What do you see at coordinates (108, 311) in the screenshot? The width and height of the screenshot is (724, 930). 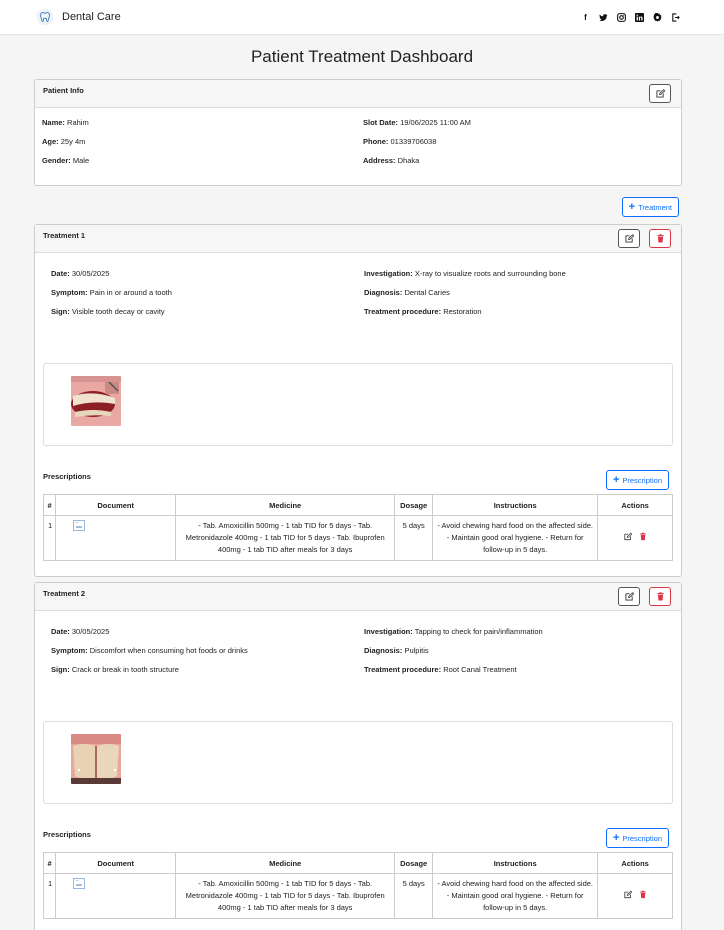 I see `treatment-sign: Sign: Visible tooth decay or cavity` at bounding box center [108, 311].